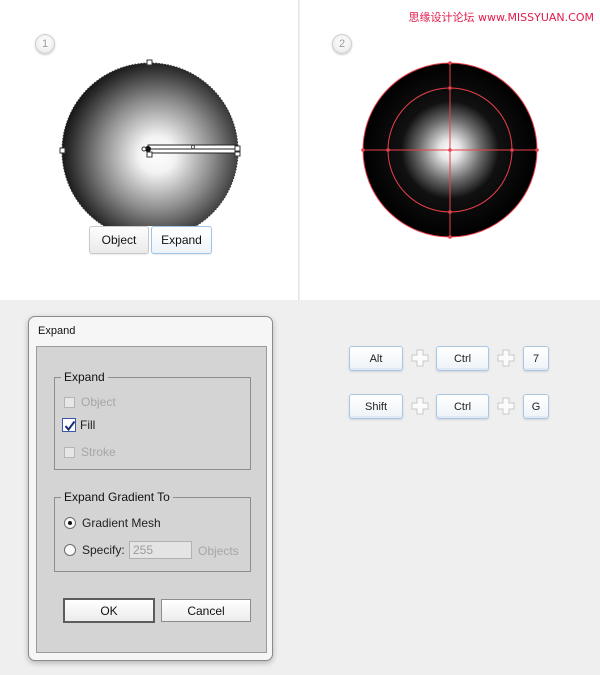  Describe the element at coordinates (150, 240) in the screenshot. I see `expand-control-bar: Object Expand` at that location.